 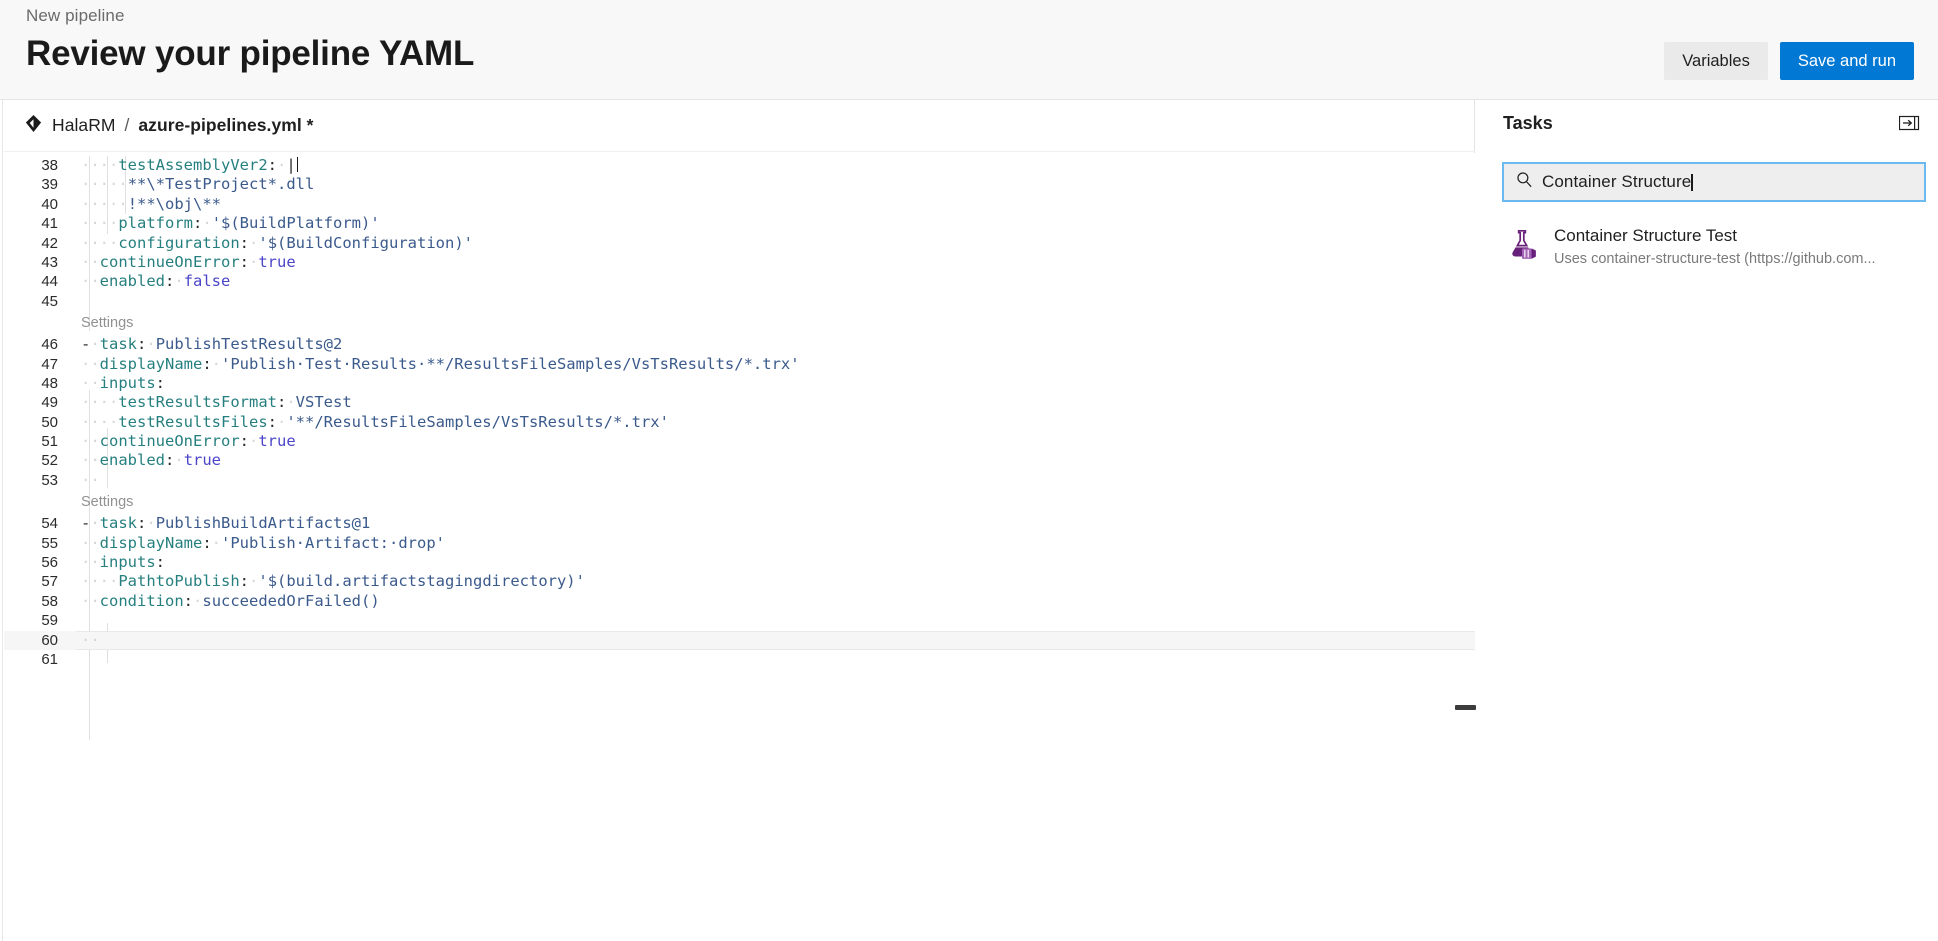 What do you see at coordinates (739, 281) in the screenshot?
I see `code-line: 44 ··enabled:·false` at bounding box center [739, 281].